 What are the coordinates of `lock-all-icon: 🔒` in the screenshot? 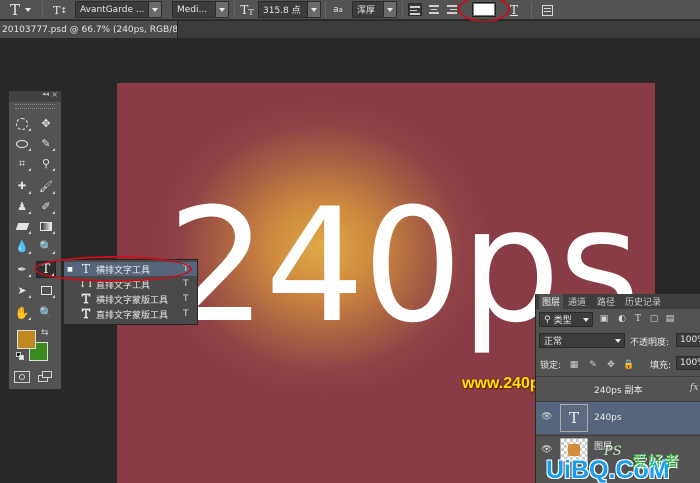 It's located at (628, 365).